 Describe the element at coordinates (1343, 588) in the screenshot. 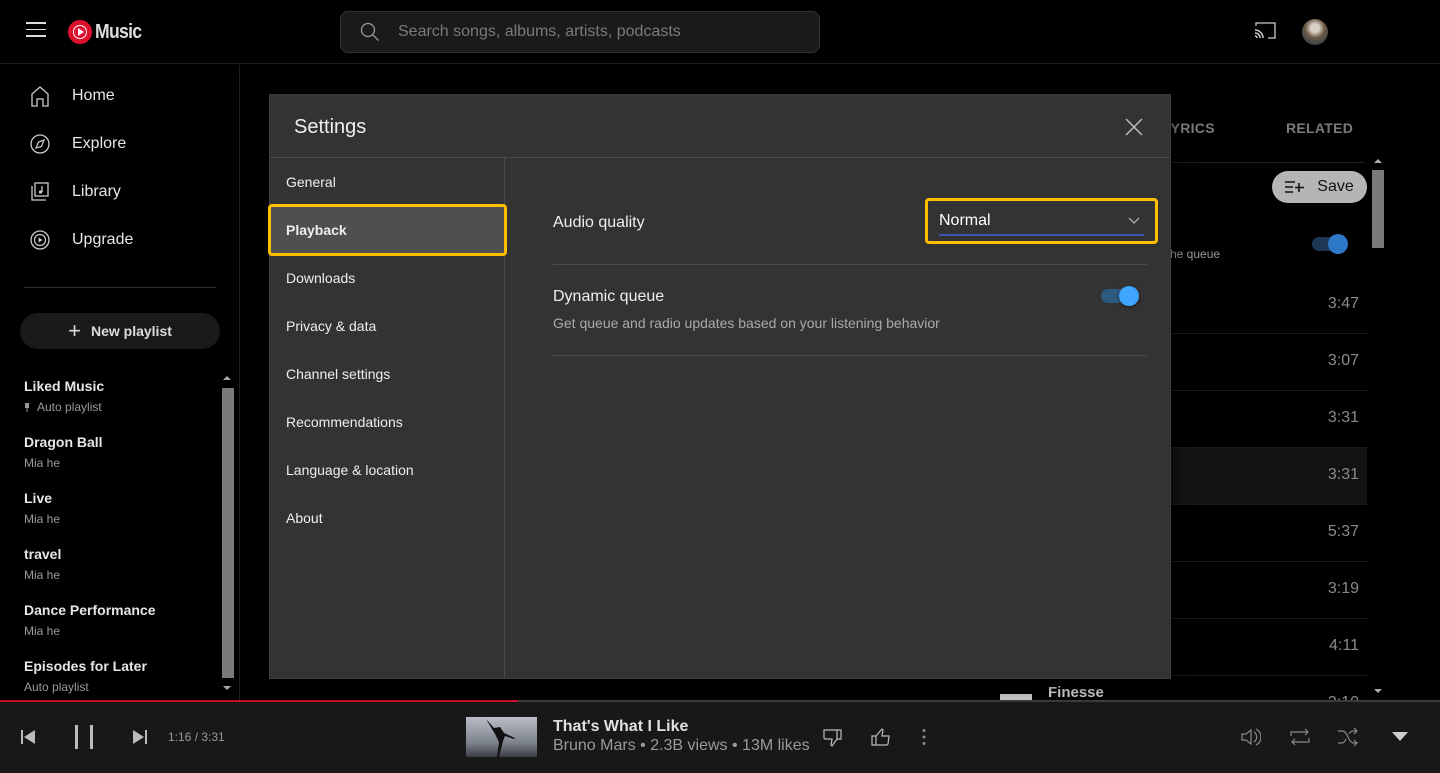

I see `queue-song-duration: 3:19` at that location.